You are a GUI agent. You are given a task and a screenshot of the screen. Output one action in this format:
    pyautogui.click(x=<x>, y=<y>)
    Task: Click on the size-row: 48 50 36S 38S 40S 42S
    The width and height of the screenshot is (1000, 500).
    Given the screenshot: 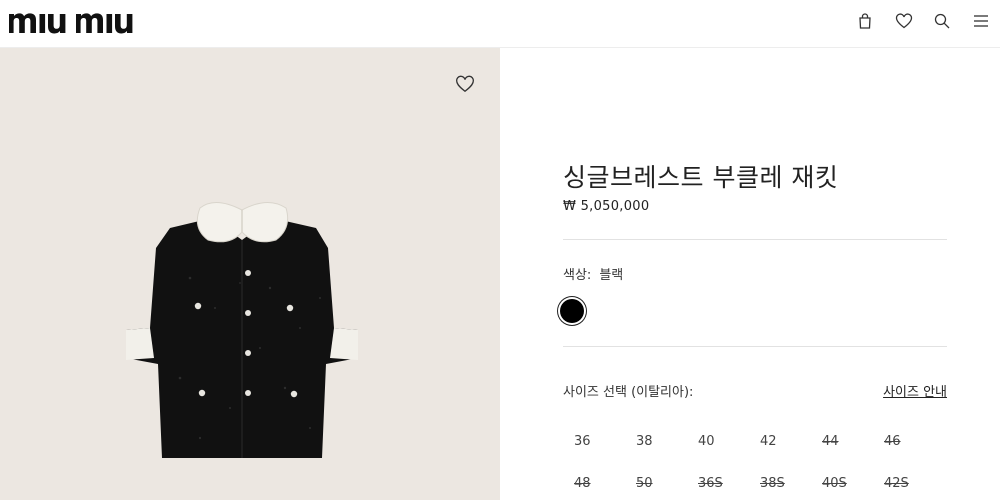 What is the action you would take?
    pyautogui.click(x=755, y=481)
    